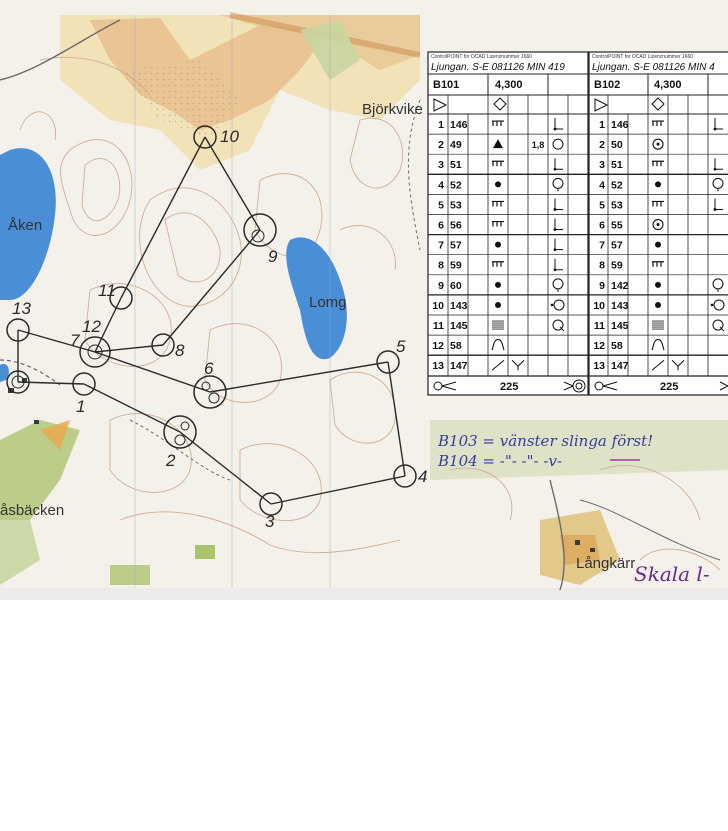 The image size is (728, 831). I want to click on control-number-1: 1, so click(80, 406).